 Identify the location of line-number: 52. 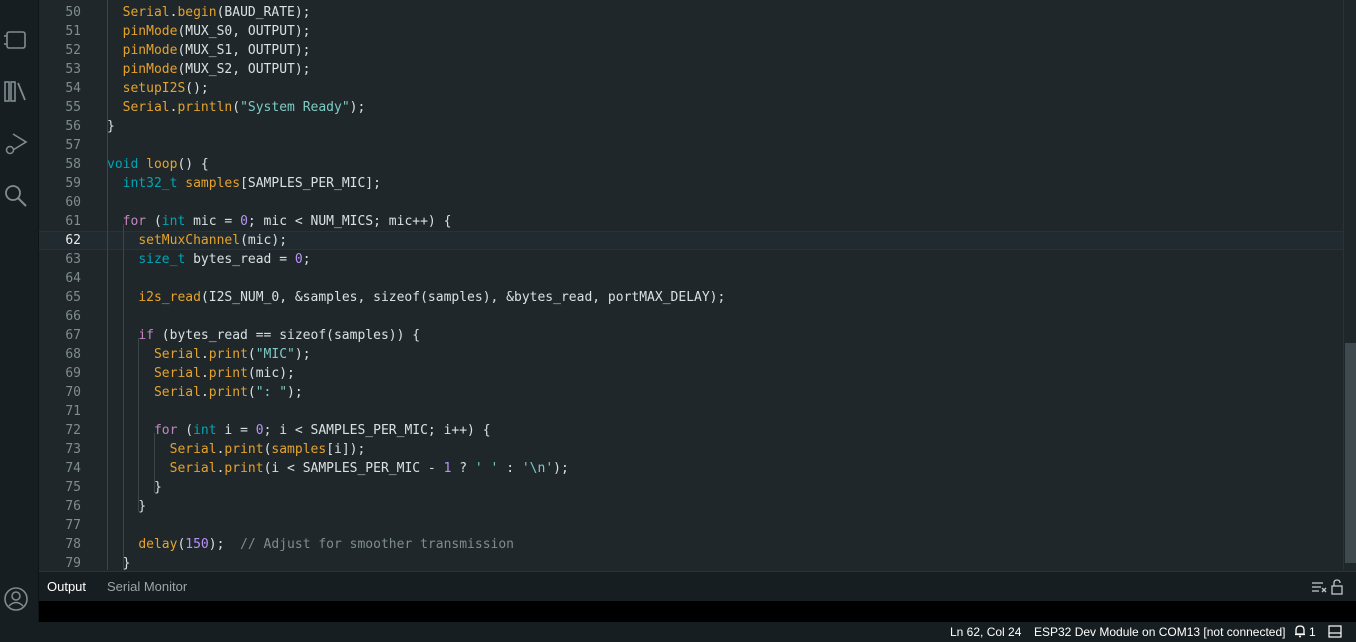
(73, 50).